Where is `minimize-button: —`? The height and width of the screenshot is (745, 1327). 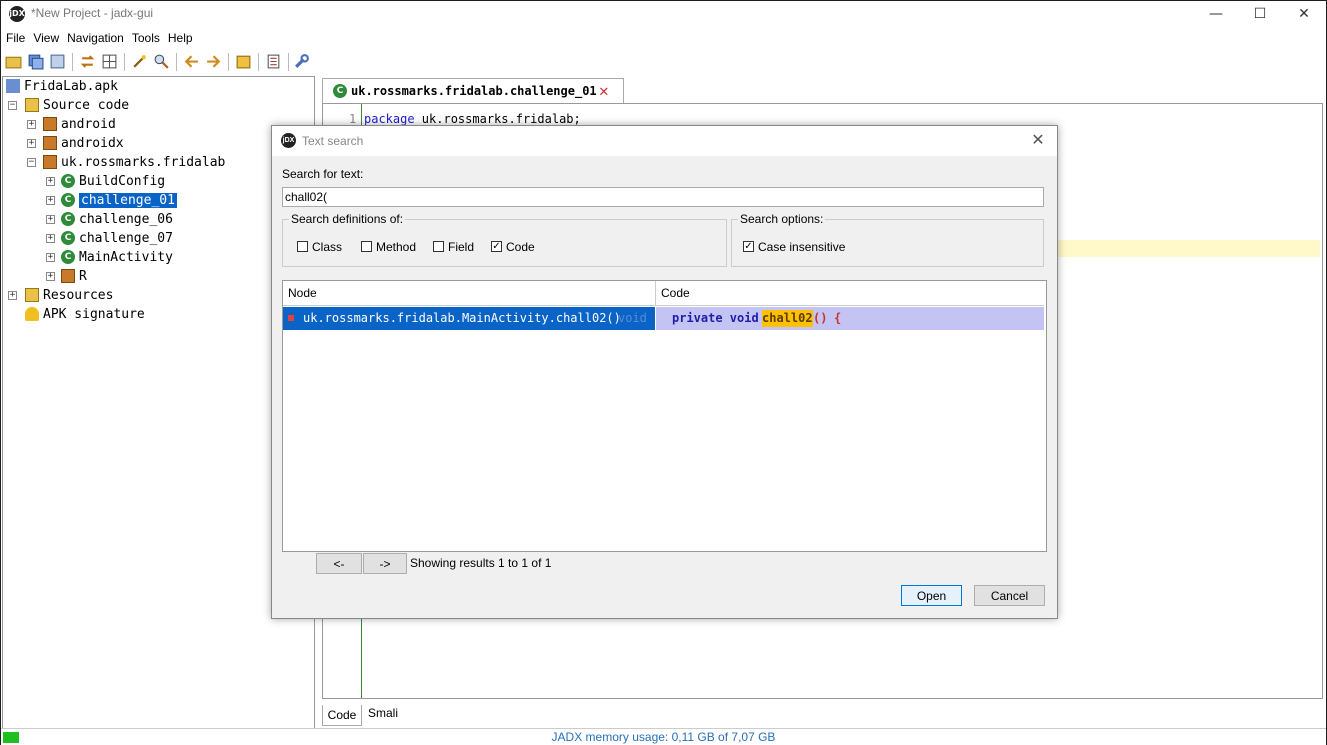
minimize-button: — is located at coordinates (1216, 14).